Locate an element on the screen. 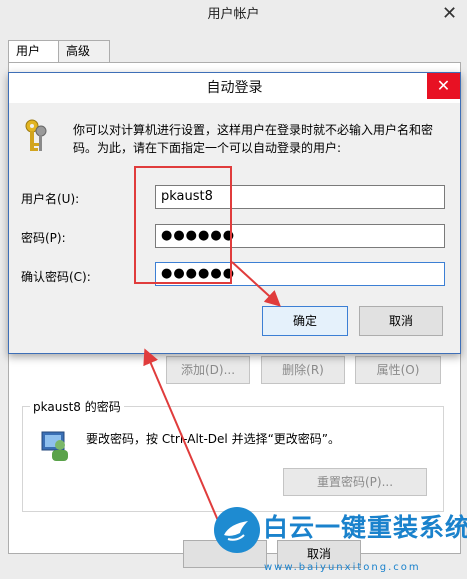 This screenshot has height=579, width=467. arrow-from-cancel is located at coordinates (183, 439).